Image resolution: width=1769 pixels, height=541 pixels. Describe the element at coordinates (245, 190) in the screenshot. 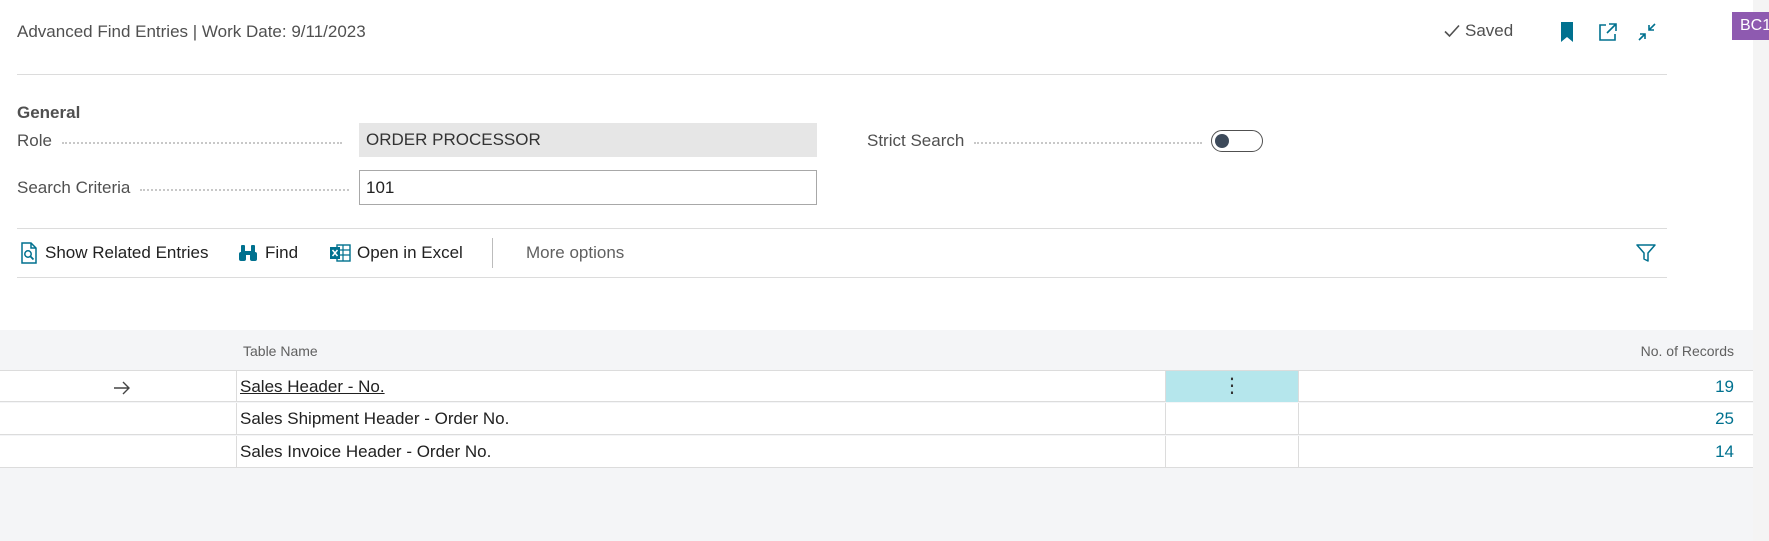

I see `search-criteria-leader-dots` at that location.